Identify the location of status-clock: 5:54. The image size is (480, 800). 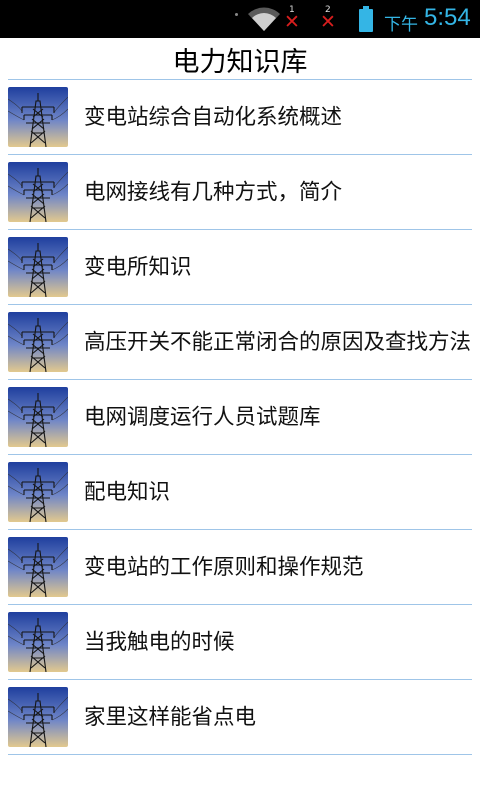
(447, 17).